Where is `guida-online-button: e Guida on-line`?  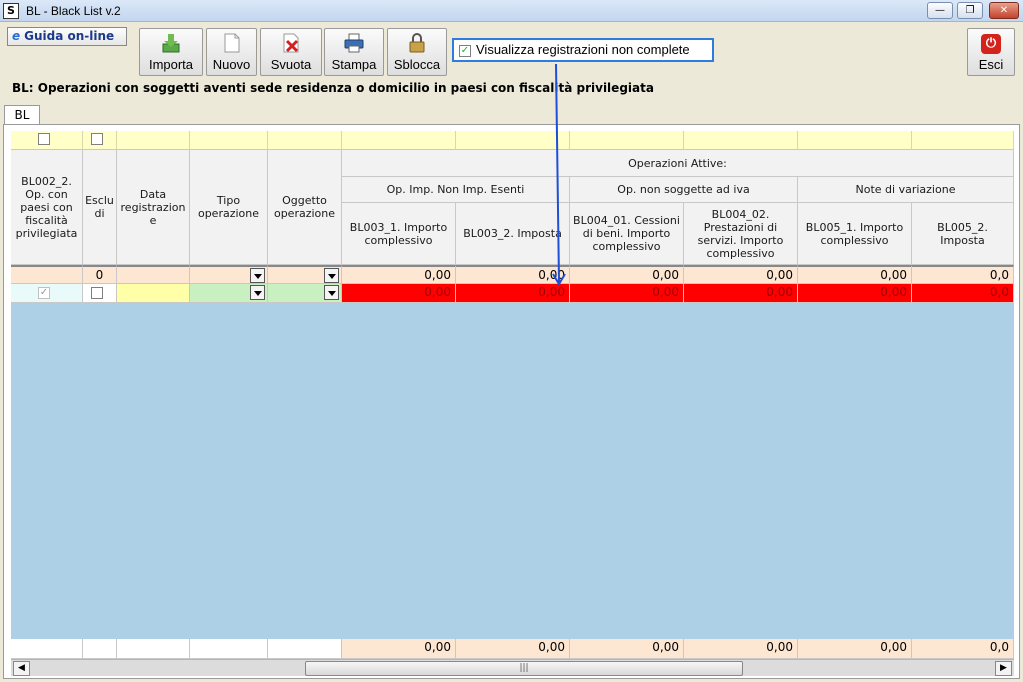
guida-online-button: e Guida on-line is located at coordinates (67, 36).